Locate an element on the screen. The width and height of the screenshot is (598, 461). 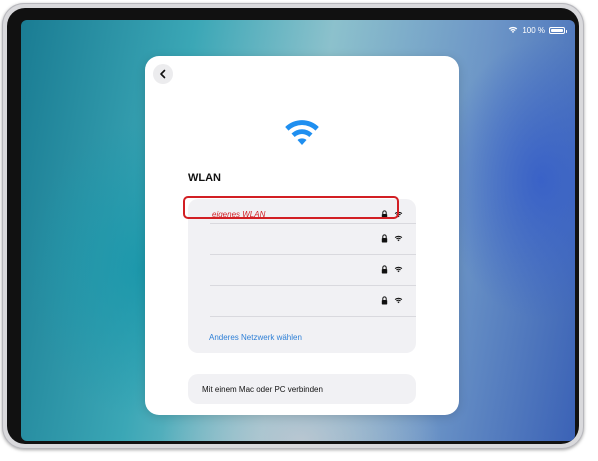
battery-percent: 100 % is located at coordinates (533, 30).